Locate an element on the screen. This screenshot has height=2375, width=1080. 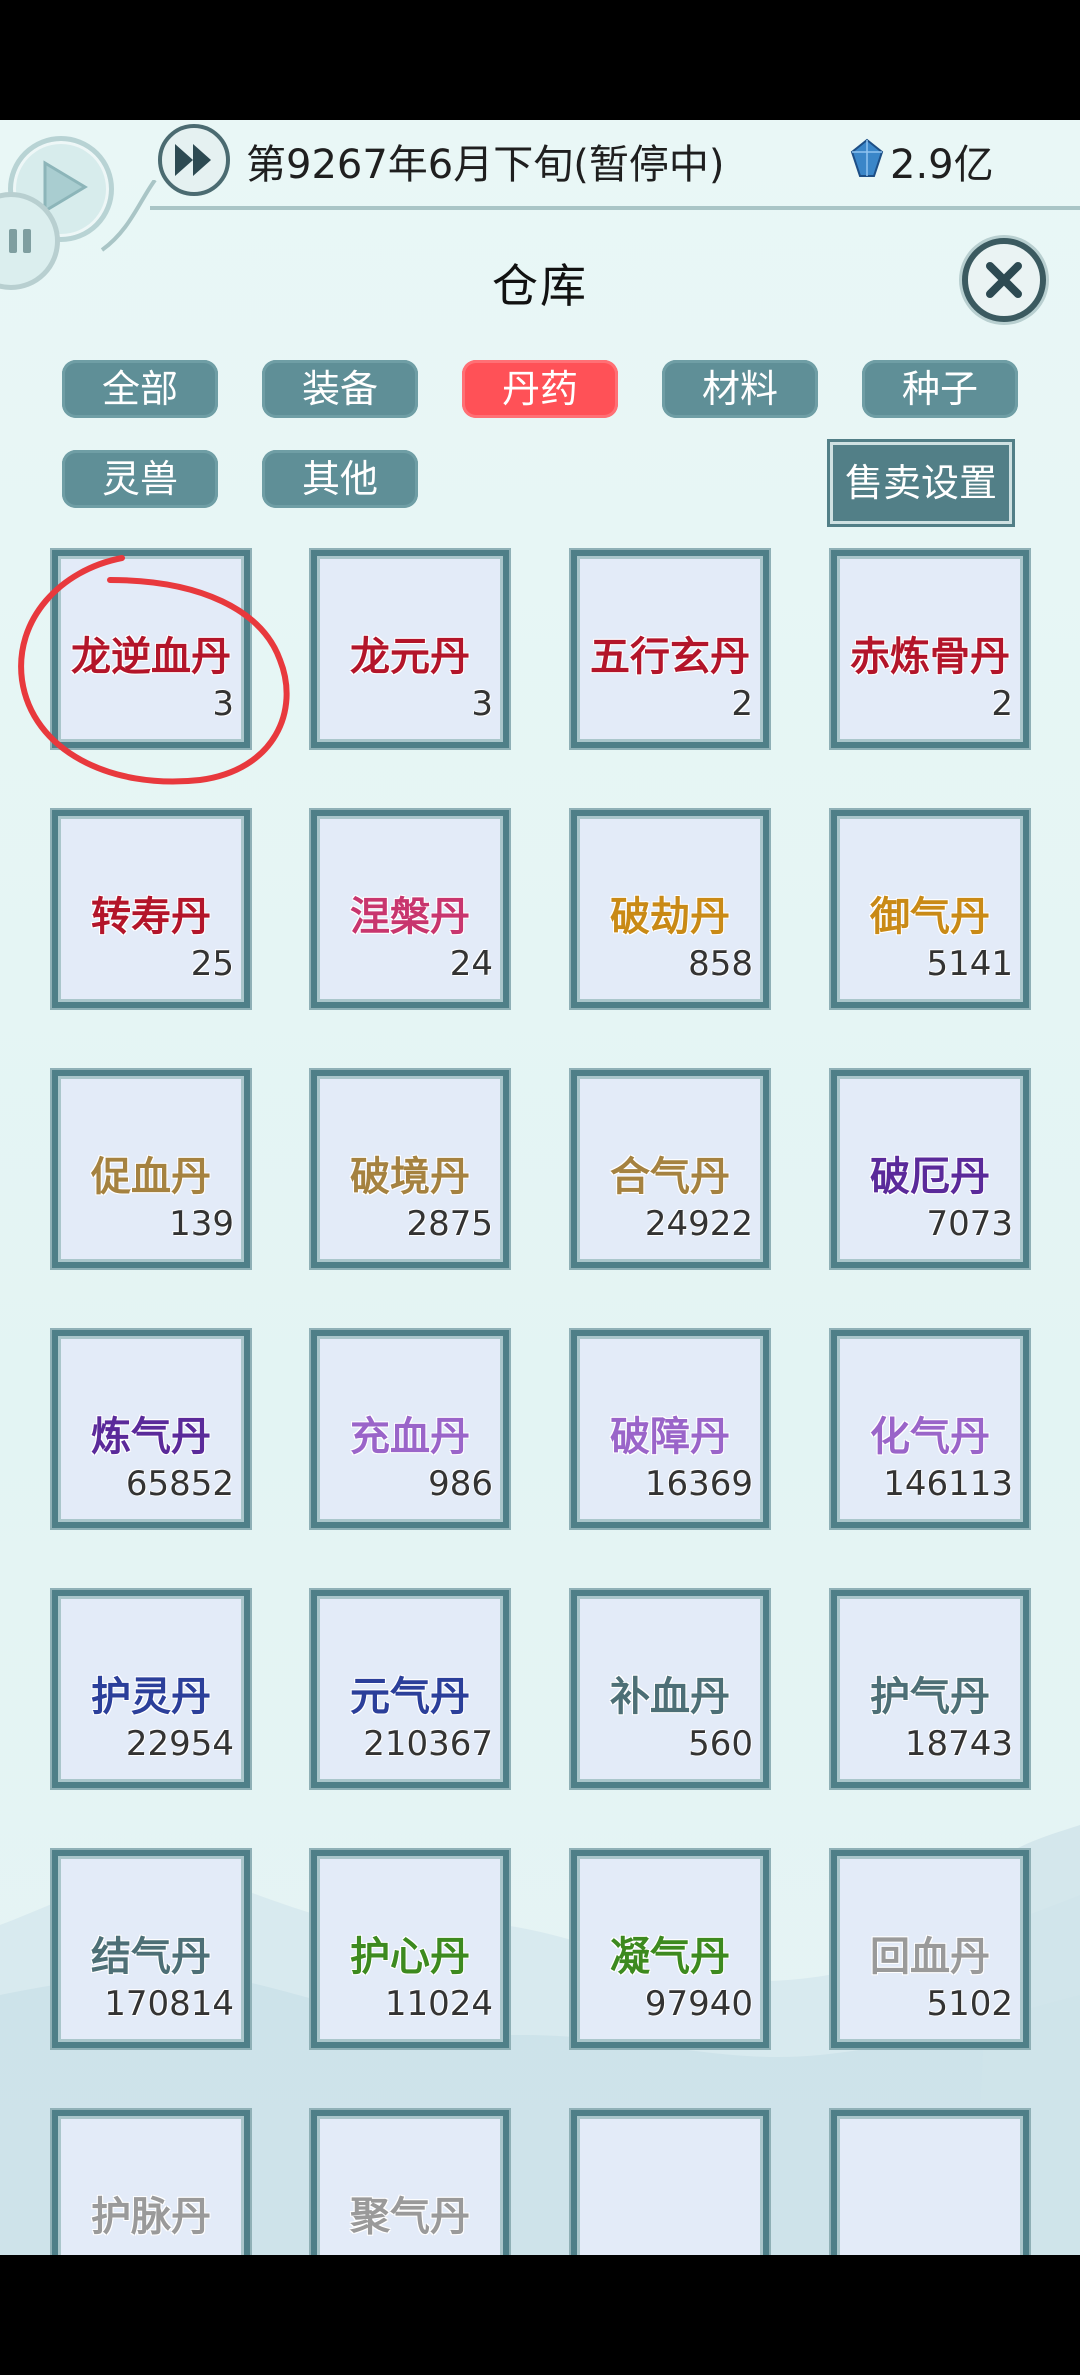
item-slot: 化气丹 146113 is located at coordinates (930, 1429).